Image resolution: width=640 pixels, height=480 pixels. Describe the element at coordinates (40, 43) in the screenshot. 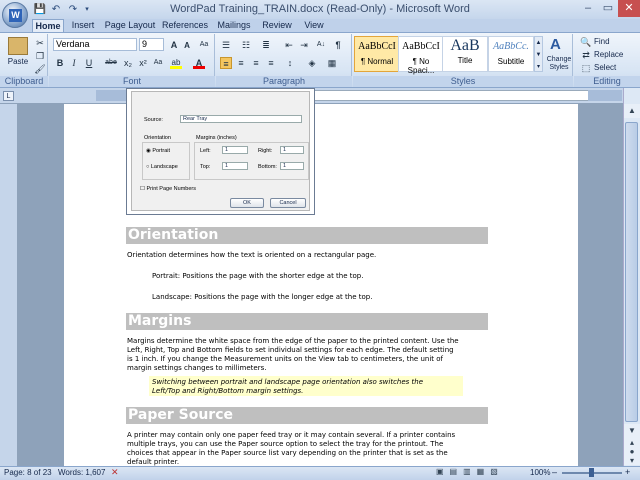

I see `cut-icon: ✂` at that location.